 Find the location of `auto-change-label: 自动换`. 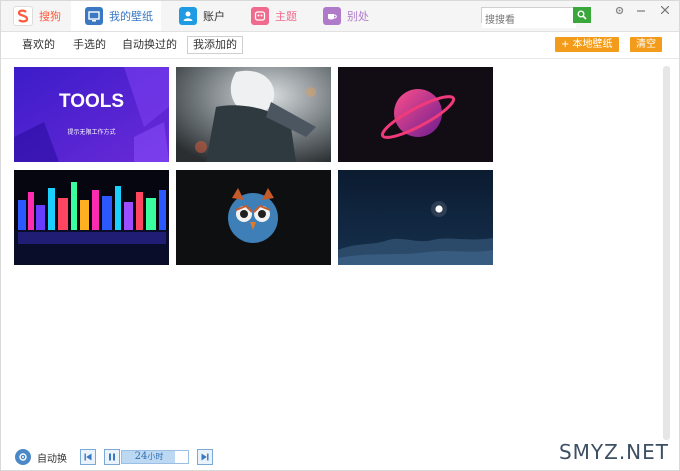

auto-change-label: 自动换 is located at coordinates (52, 459).